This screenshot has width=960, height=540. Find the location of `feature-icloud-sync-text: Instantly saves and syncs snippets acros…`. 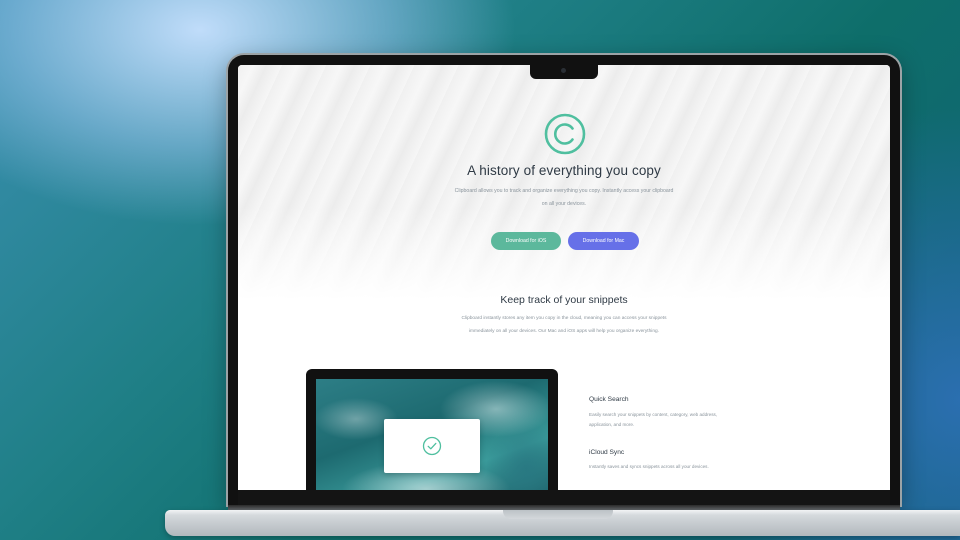

feature-icloud-sync-text: Instantly saves and syncs snippets acros… is located at coordinates (649, 466).